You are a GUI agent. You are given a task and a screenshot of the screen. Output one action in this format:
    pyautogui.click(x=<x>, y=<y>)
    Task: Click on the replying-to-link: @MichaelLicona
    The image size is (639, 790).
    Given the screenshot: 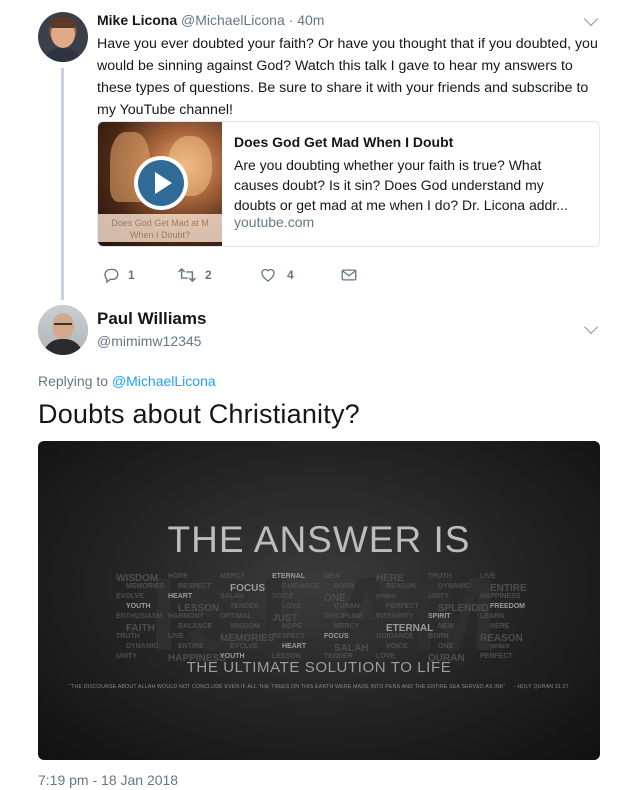 What is the action you would take?
    pyautogui.click(x=164, y=381)
    